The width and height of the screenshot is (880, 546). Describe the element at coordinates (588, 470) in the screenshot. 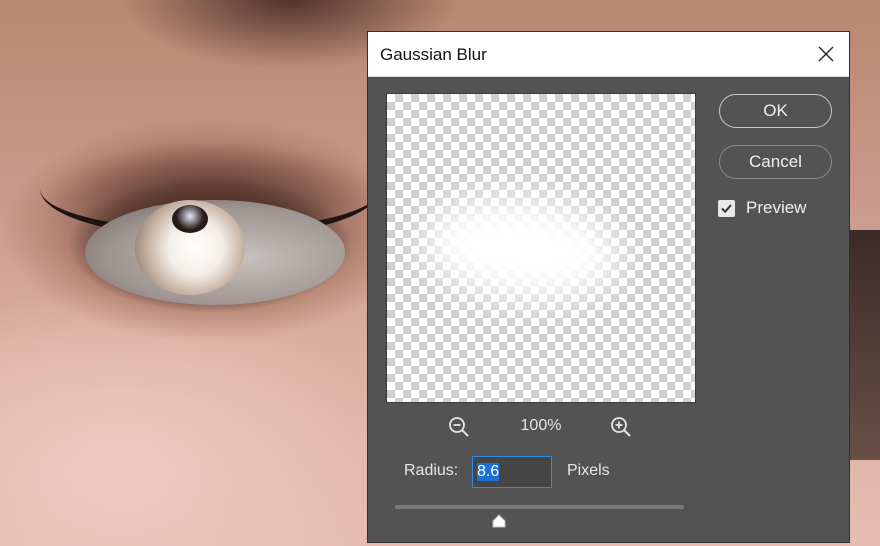

I see `radius-units: Pixels` at that location.